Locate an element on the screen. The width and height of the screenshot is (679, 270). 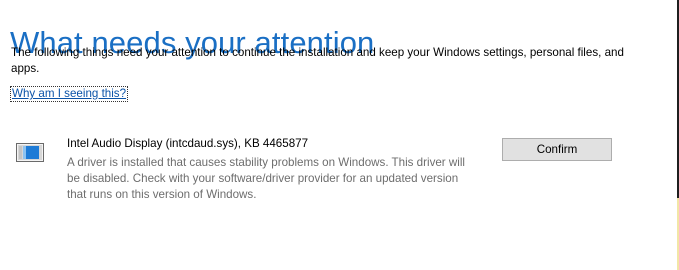
confirm-button: Confirm is located at coordinates (557, 149).